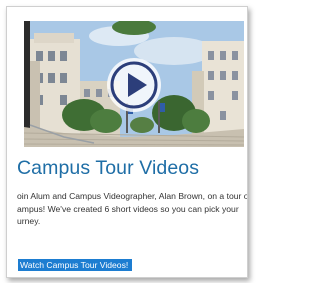  Describe the element at coordinates (108, 168) in the screenshot. I see `card-title: Campus Tour Videos` at that location.